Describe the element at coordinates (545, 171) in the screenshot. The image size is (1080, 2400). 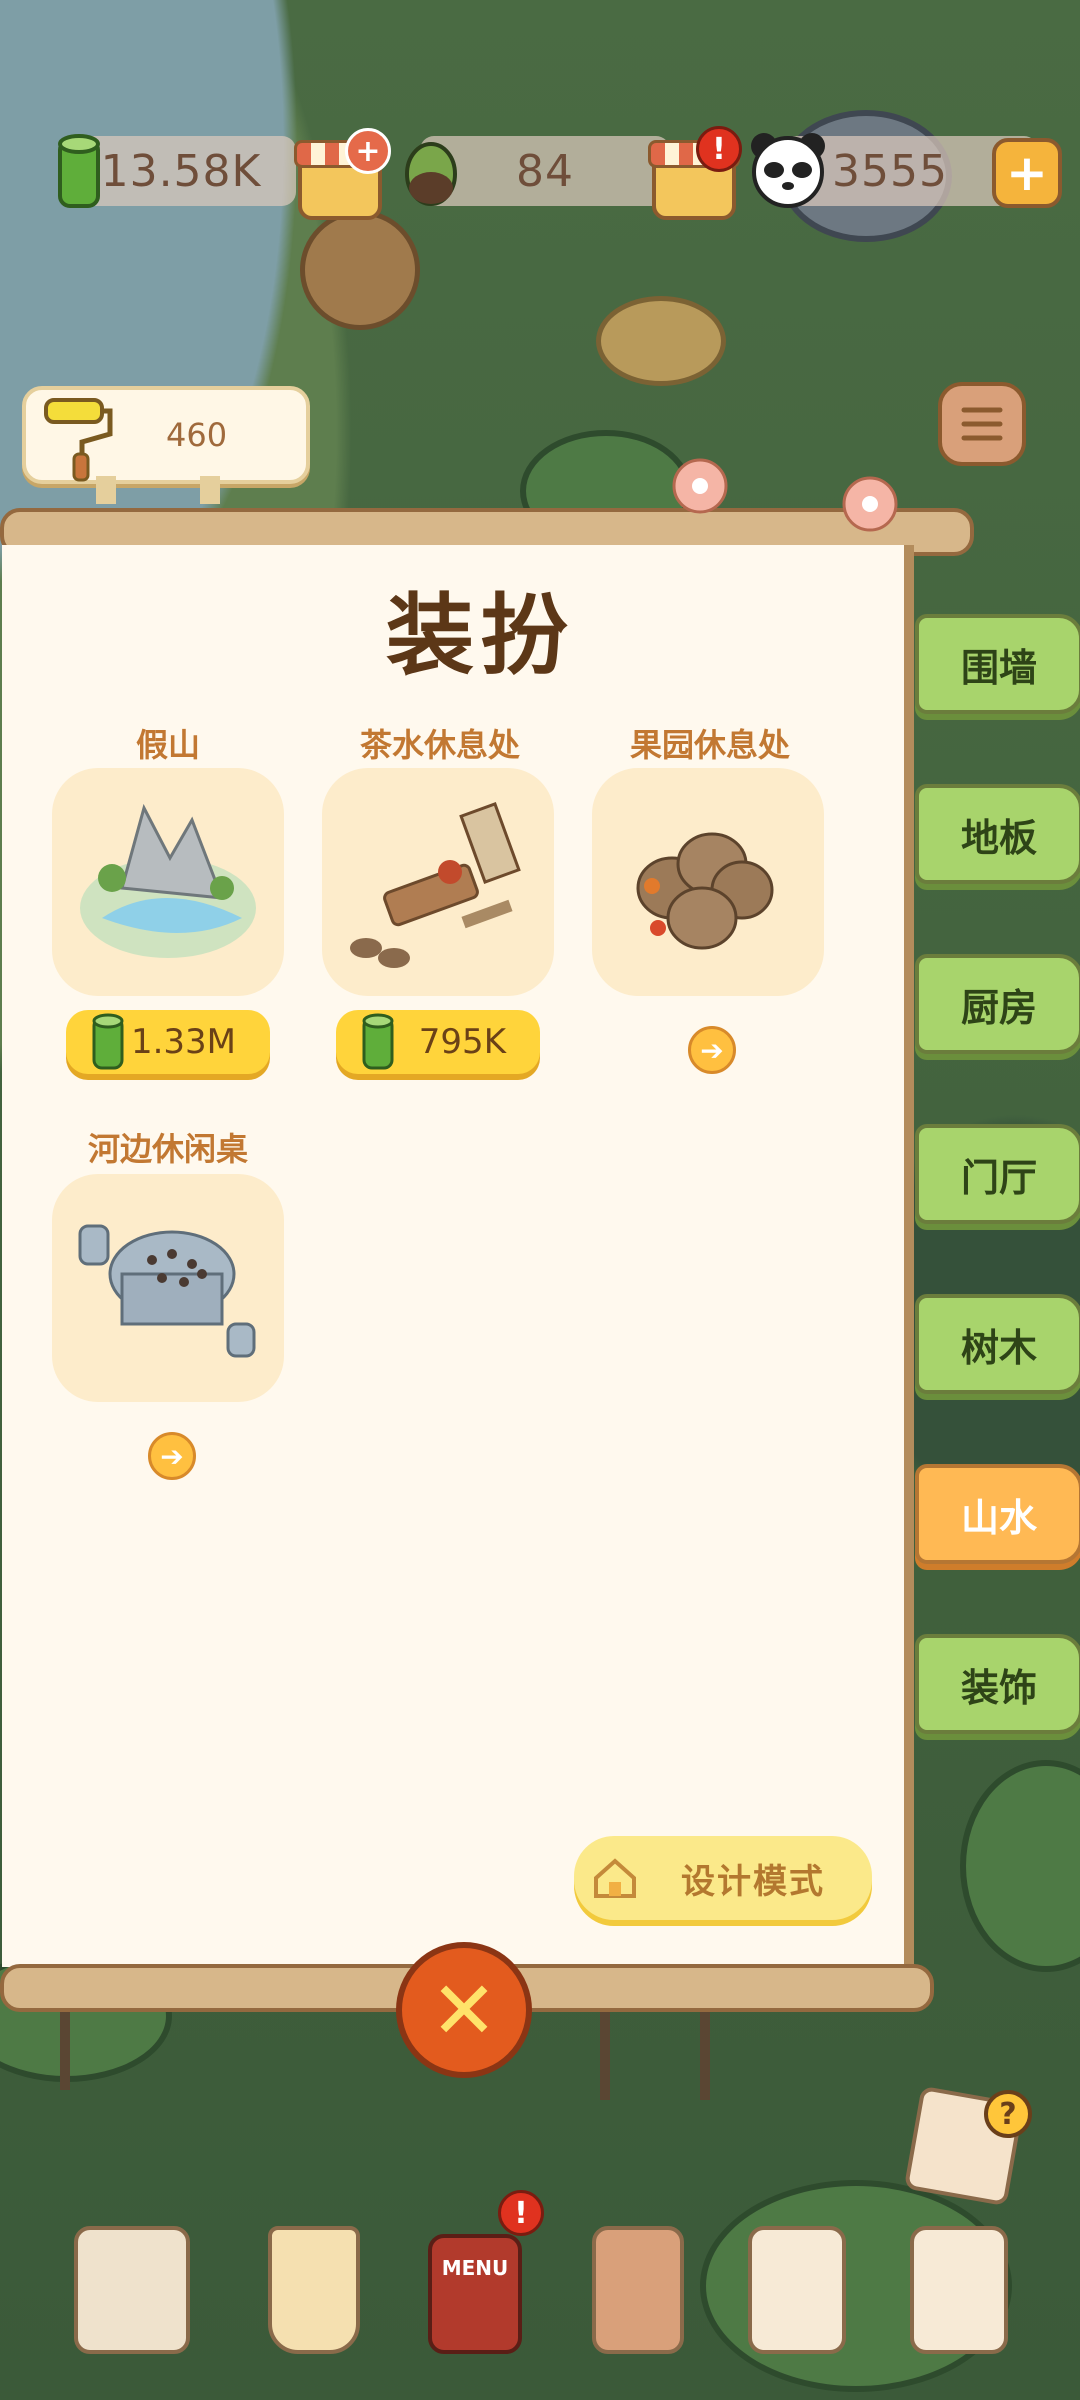
I see `leaves-counter-value: 84` at that location.